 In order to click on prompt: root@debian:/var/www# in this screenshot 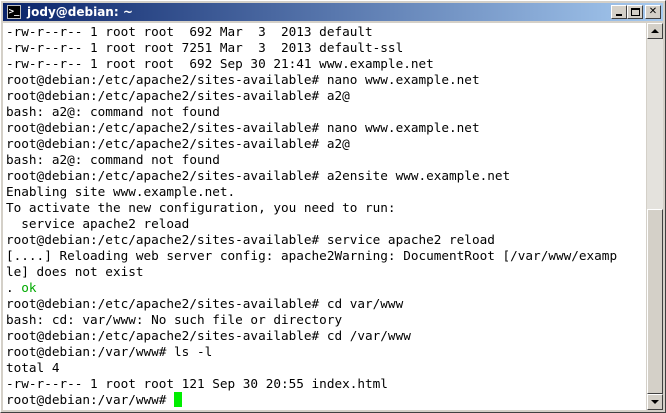, I will do `click(90, 399)`.